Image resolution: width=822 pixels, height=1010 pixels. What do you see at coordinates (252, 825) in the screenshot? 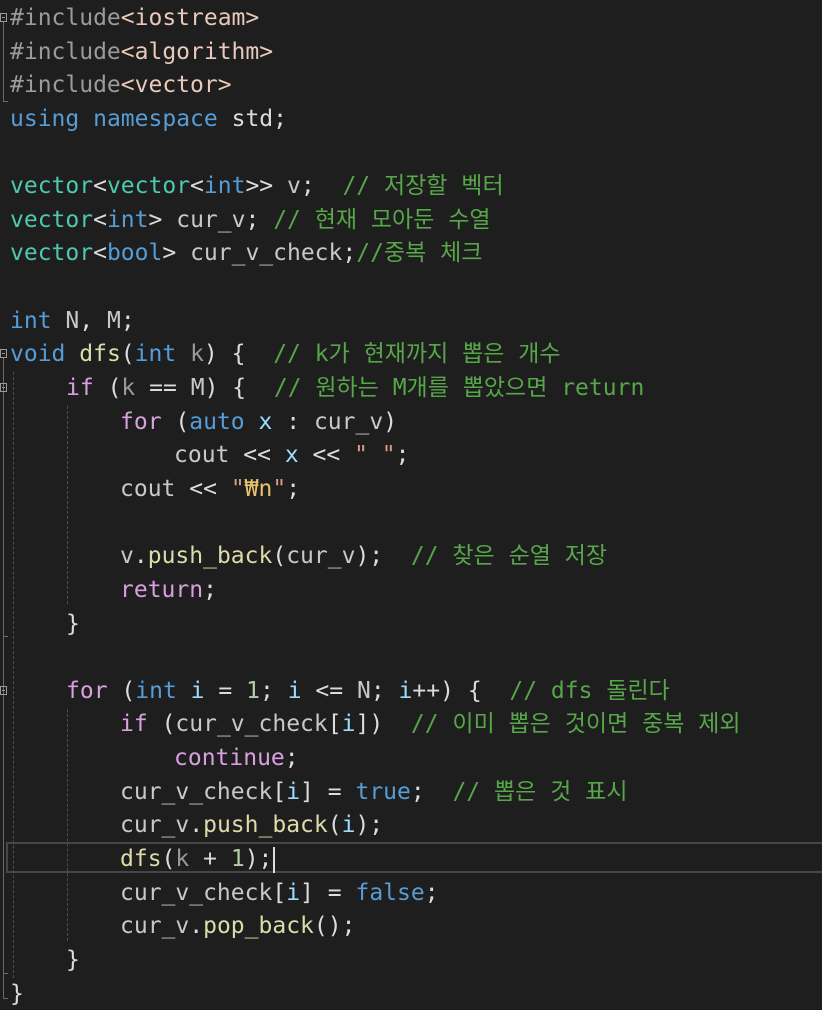
I see `code-line: cur_v.push_back(i);` at bounding box center [252, 825].